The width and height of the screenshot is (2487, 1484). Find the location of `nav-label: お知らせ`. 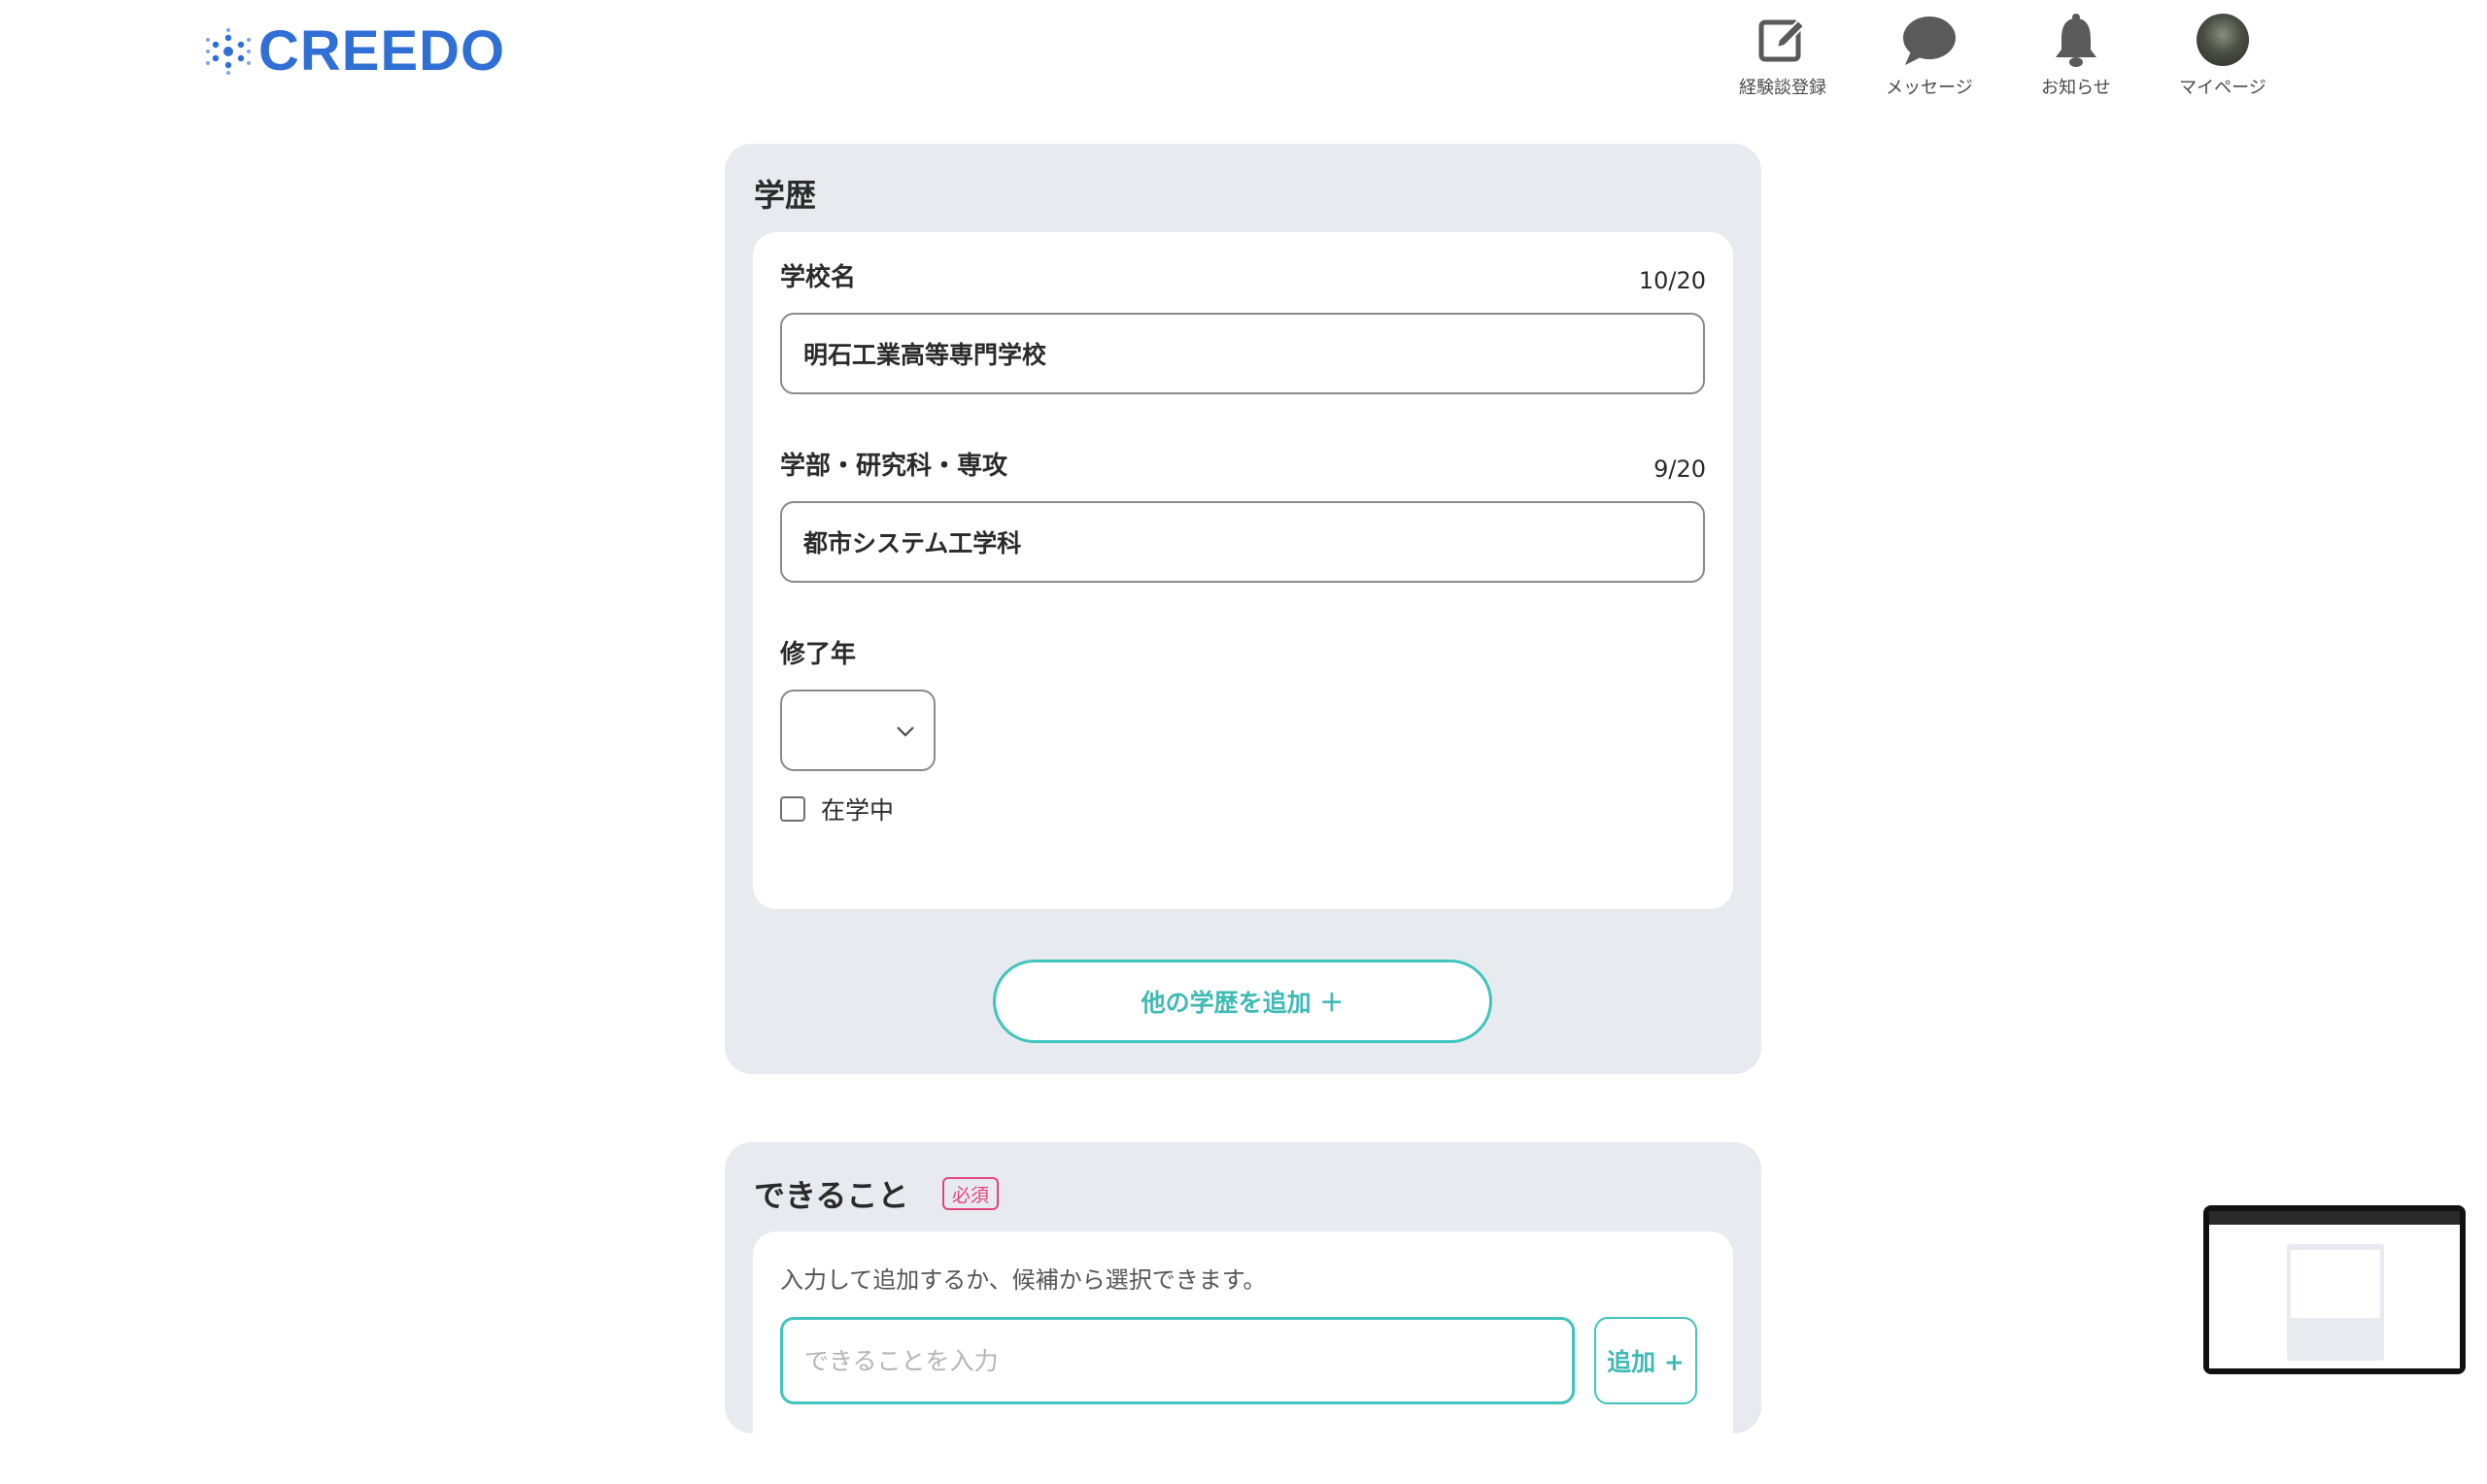

nav-label: お知らせ is located at coordinates (2076, 88).